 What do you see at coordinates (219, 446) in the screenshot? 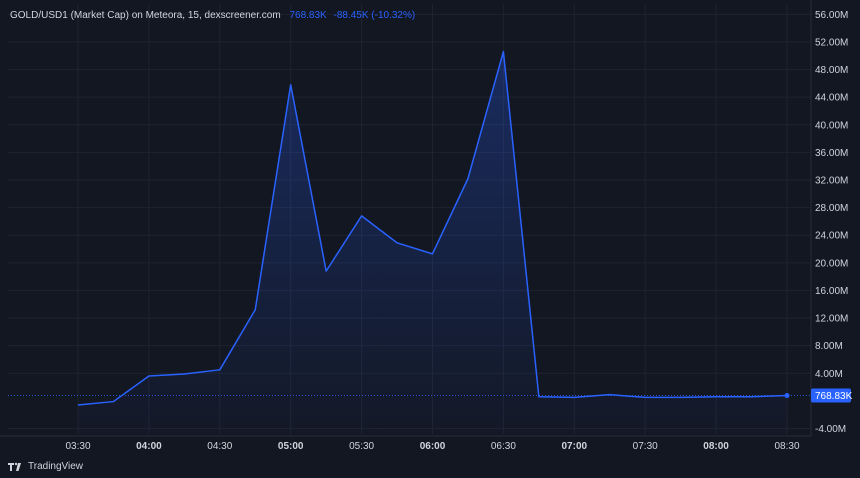
I see `x-tick-label: 04:30` at bounding box center [219, 446].